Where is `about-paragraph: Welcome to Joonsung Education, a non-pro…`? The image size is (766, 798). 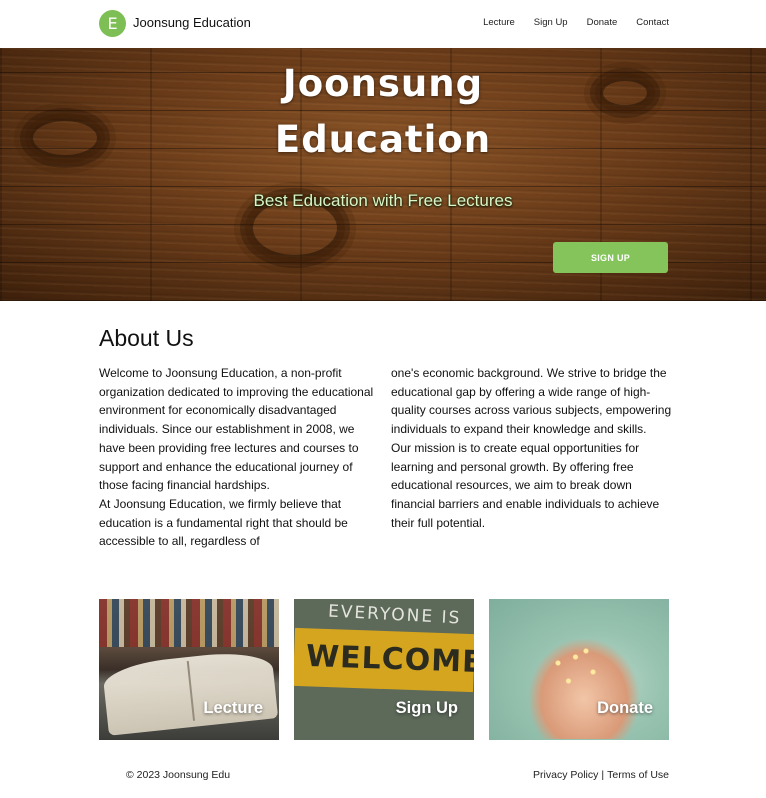 about-paragraph: Welcome to Joonsung Education, a non-pro… is located at coordinates (236, 429).